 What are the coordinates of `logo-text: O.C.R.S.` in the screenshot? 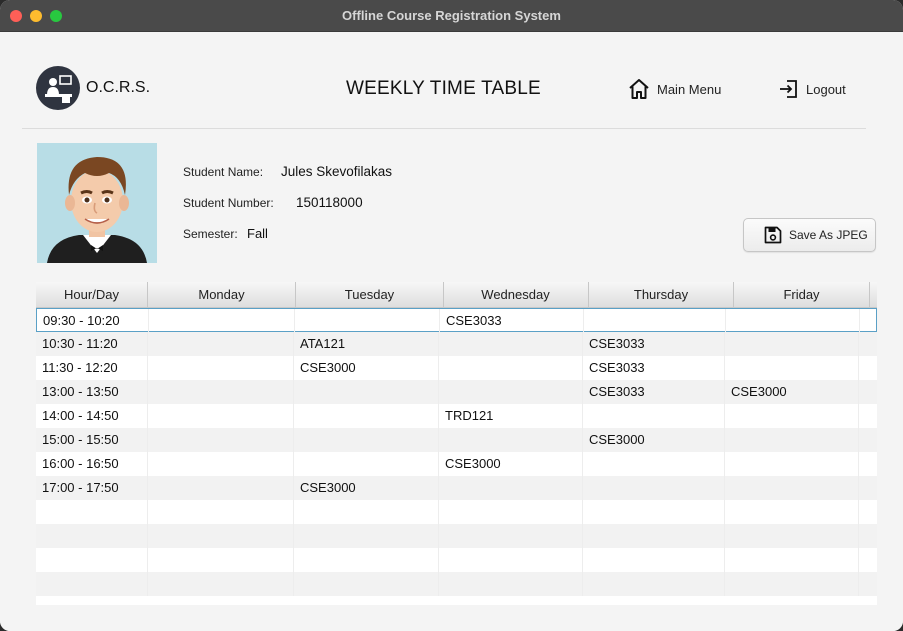 It's located at (118, 87).